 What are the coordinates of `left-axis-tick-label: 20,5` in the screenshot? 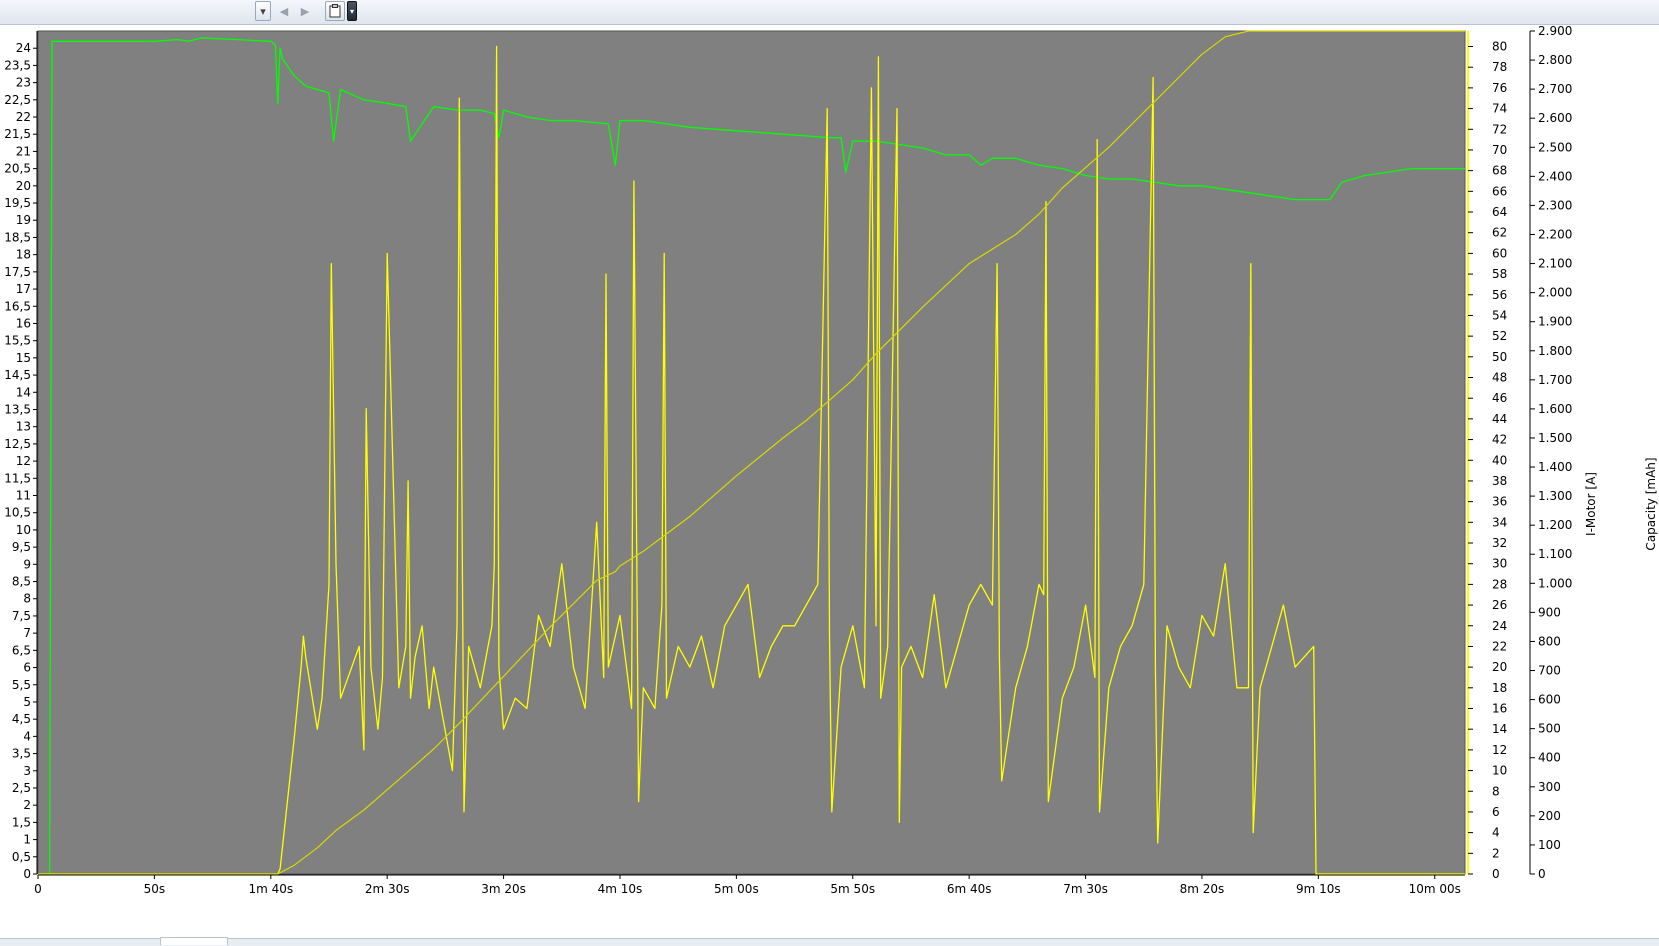 It's located at (17, 169).